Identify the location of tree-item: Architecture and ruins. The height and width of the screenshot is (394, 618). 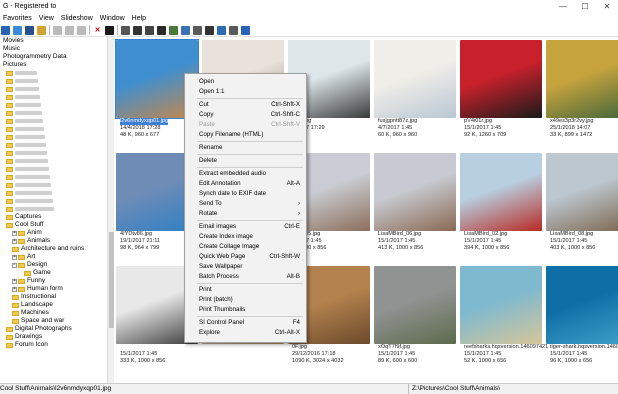
(53, 249).